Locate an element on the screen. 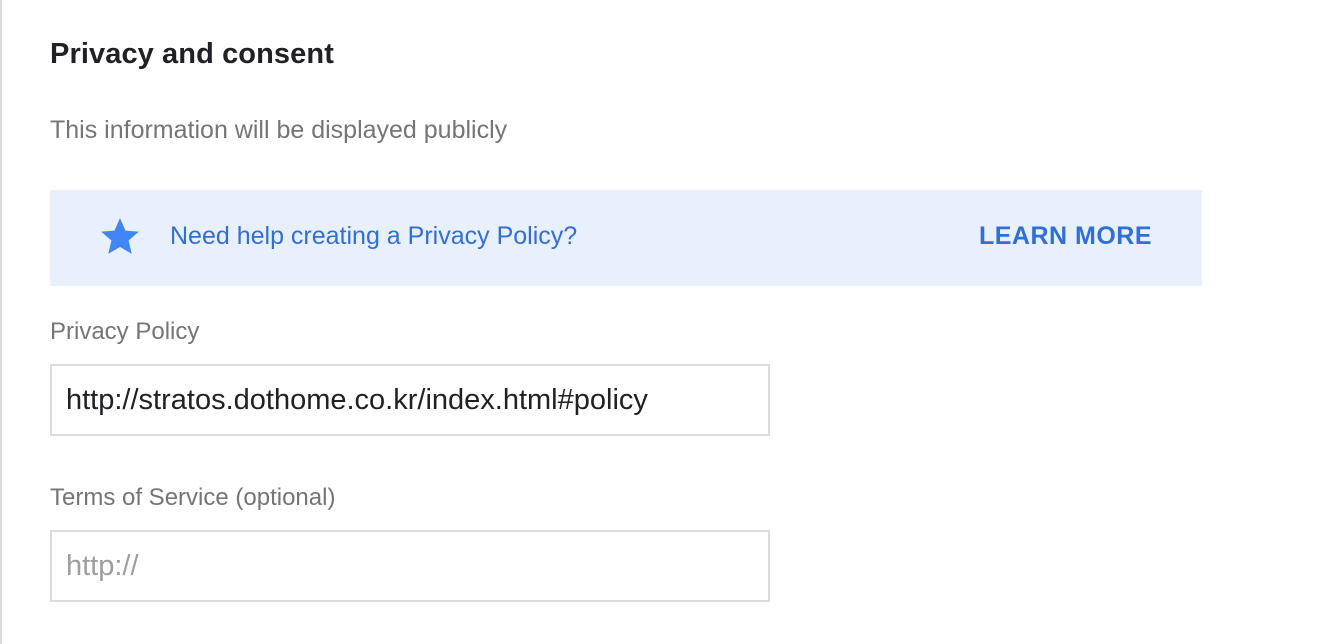 This screenshot has width=1318, height=644. terms-of-service-label: Terms of Service (optional) is located at coordinates (193, 497).